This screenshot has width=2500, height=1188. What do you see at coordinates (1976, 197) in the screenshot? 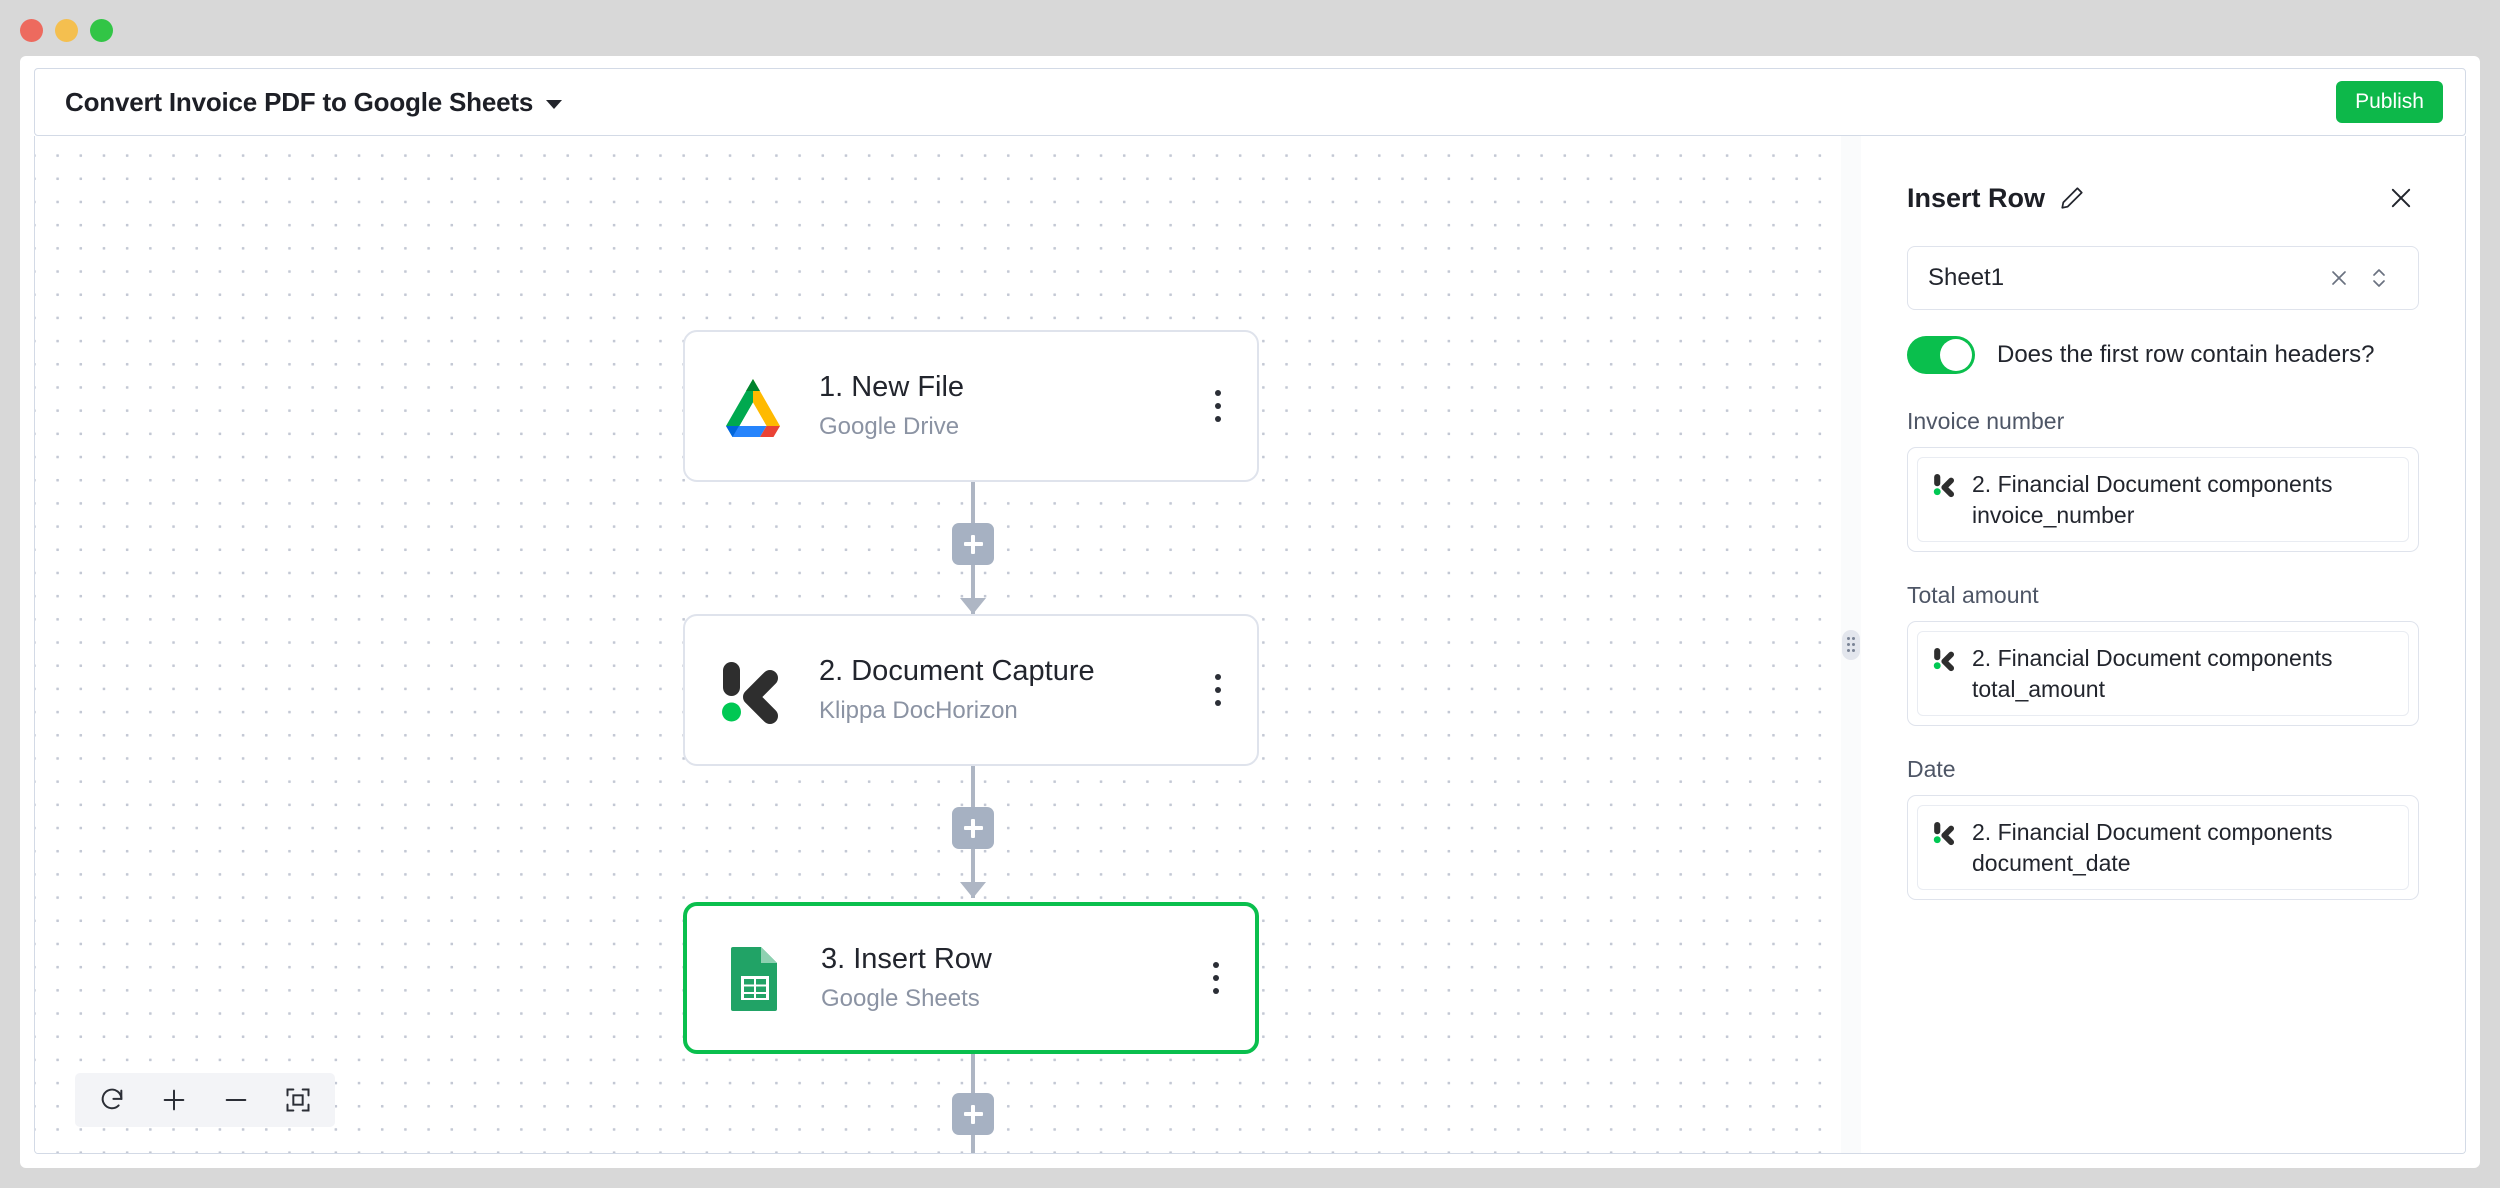
I see `panel-title: Insert Row` at bounding box center [1976, 197].